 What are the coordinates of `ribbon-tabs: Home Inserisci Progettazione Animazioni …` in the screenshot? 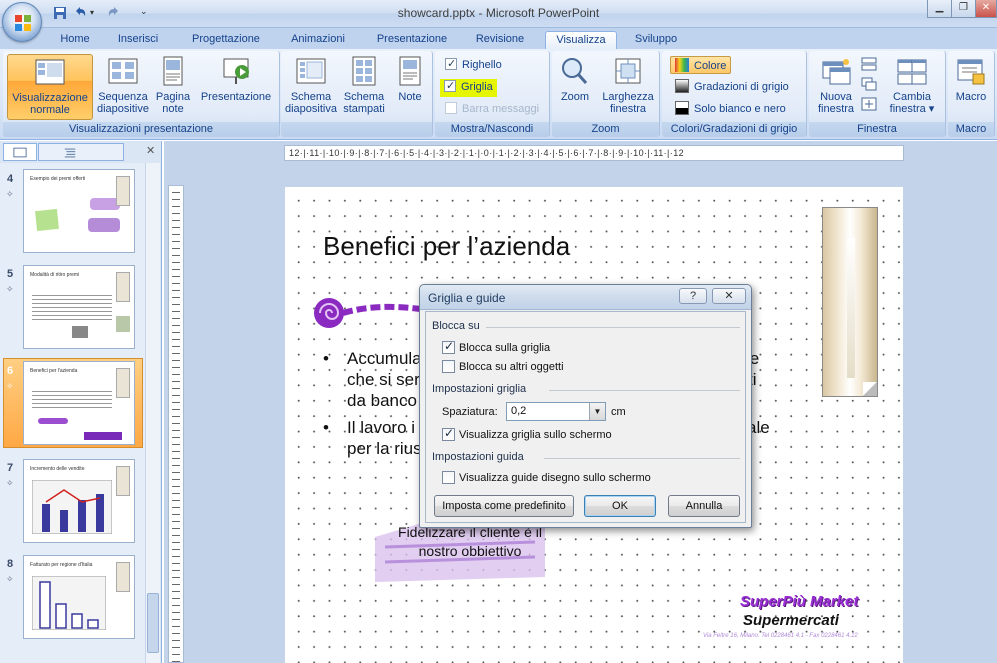 It's located at (498, 38).